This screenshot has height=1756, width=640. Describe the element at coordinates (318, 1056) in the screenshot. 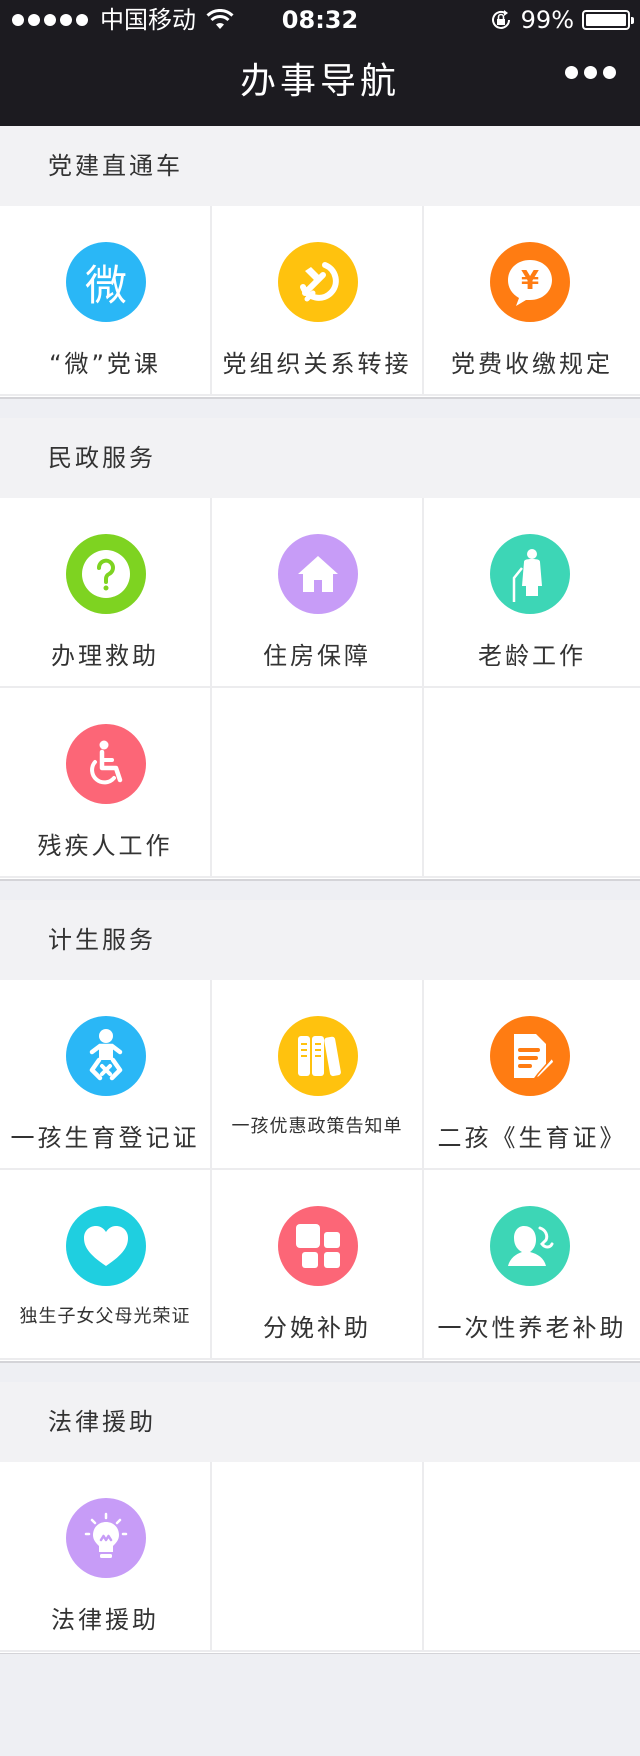

I see `books-icon` at that location.